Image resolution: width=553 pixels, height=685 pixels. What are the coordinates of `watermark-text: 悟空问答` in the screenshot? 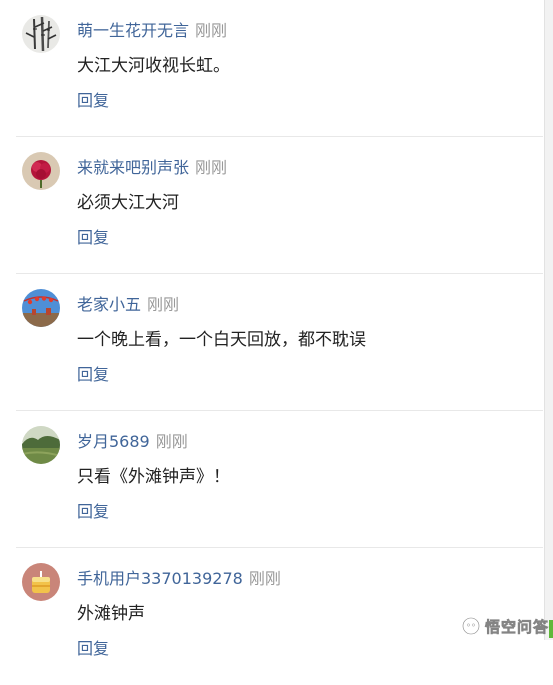 It's located at (516, 626).